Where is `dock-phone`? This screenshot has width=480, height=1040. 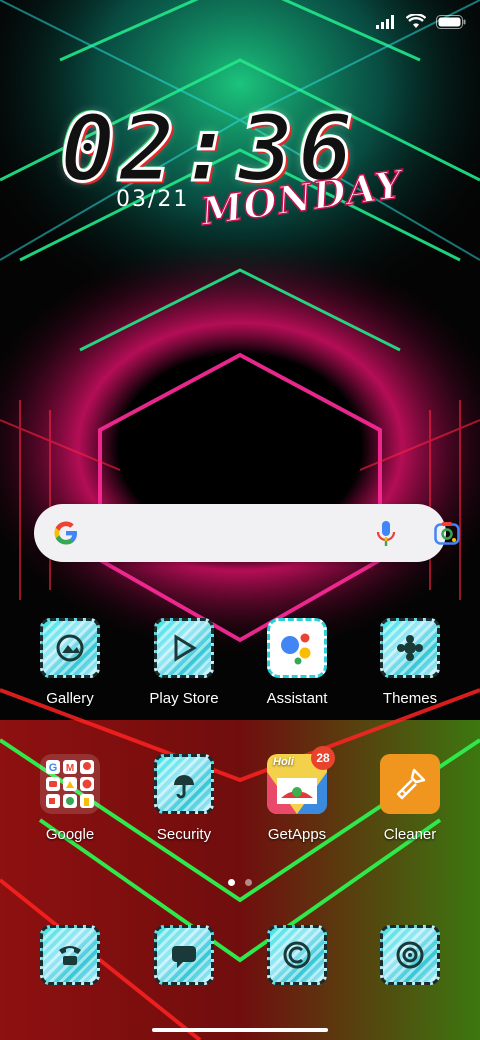 dock-phone is located at coordinates (70, 980).